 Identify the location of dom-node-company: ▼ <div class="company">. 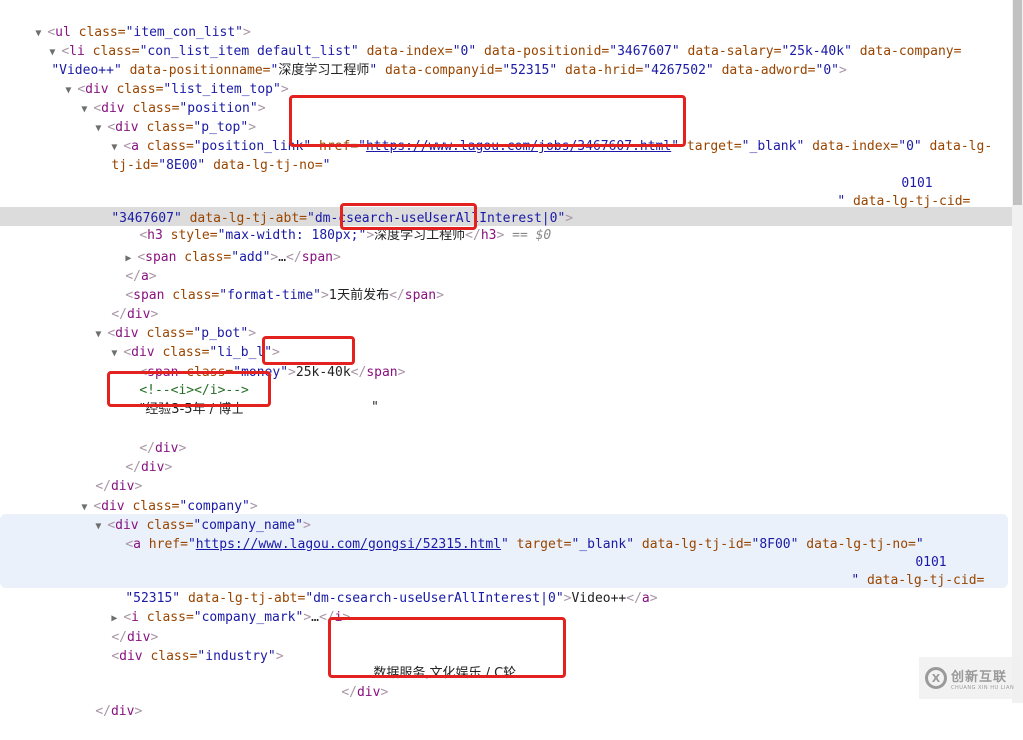
(153, 496).